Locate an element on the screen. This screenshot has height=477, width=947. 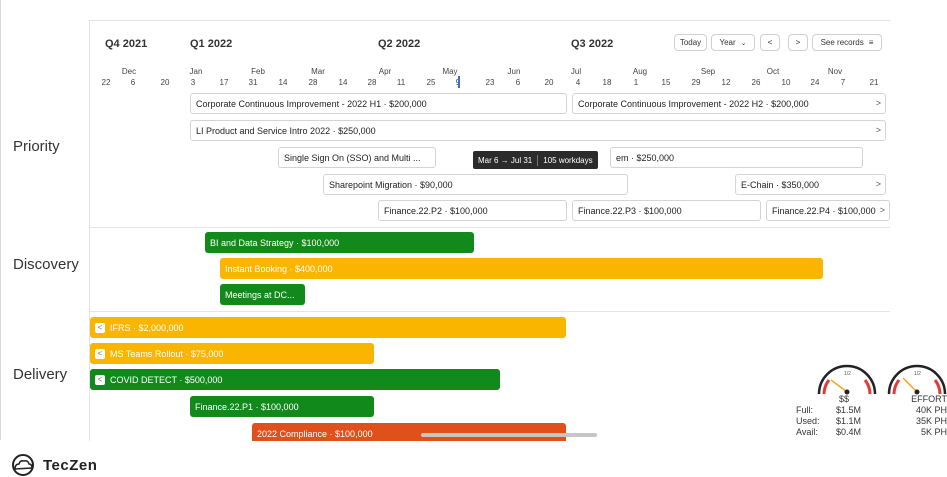
tooltip-divider is located at coordinates (538, 160).